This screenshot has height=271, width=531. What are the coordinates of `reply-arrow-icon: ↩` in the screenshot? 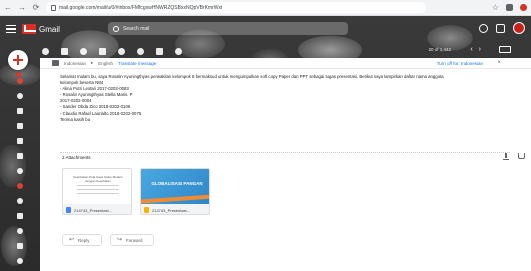 It's located at (72, 240).